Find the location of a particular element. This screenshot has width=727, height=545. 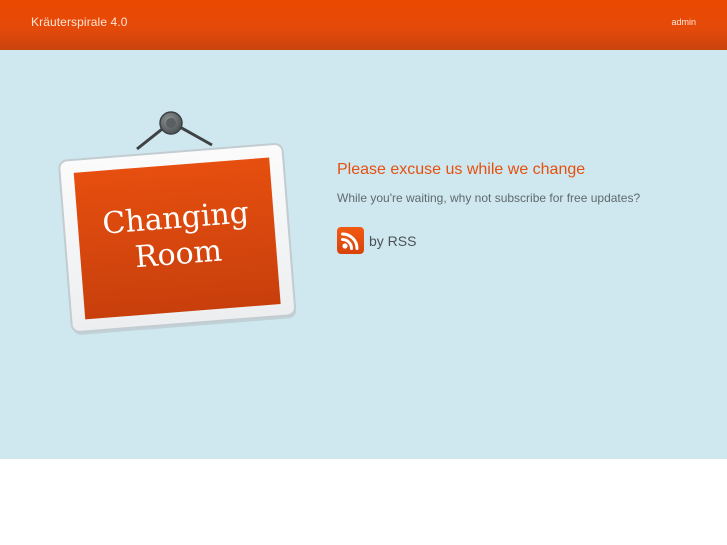

rss-subscribe-link: by RSS is located at coordinates (376, 240).